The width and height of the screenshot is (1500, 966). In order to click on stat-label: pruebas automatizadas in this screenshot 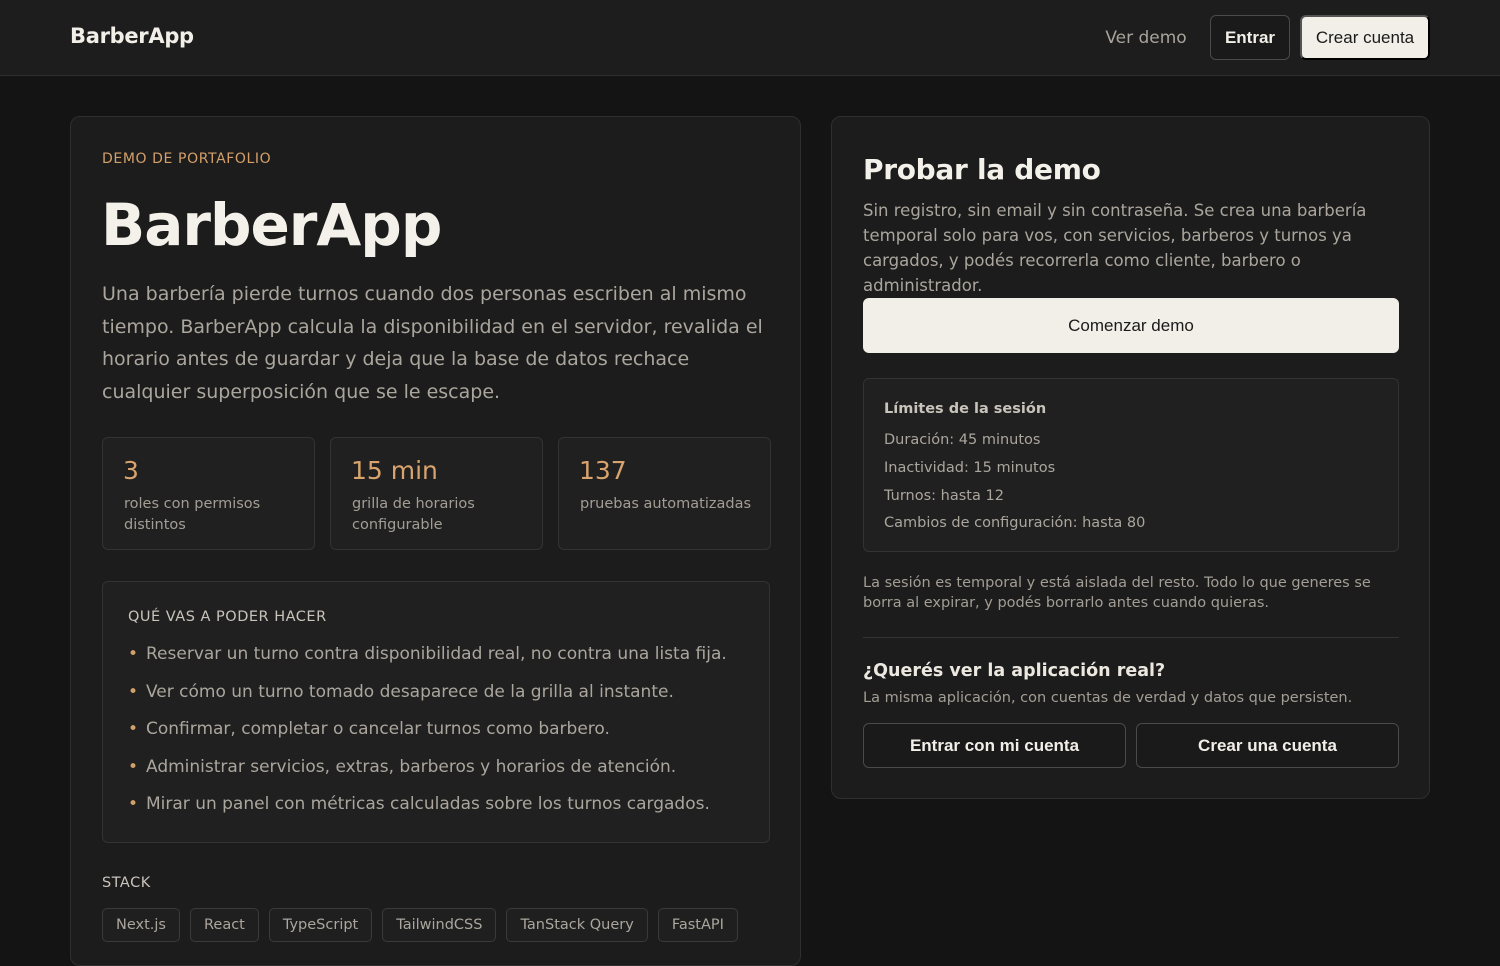, I will do `click(666, 504)`.